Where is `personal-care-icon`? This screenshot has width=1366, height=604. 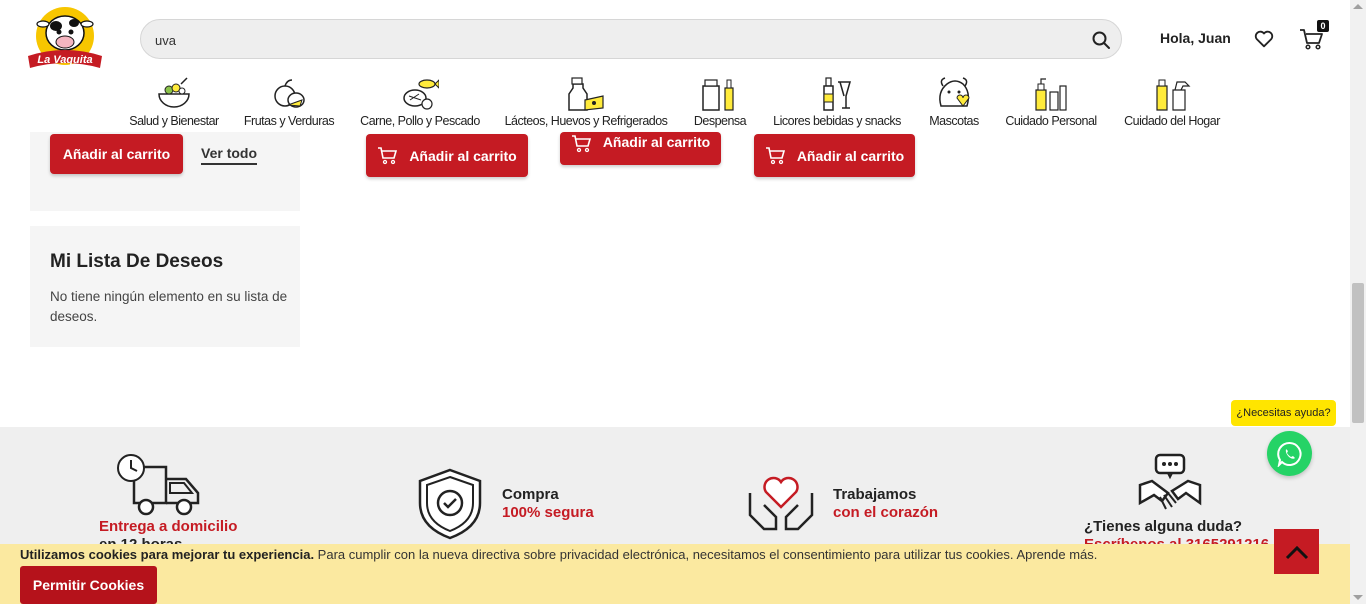 personal-care-icon is located at coordinates (1051, 94).